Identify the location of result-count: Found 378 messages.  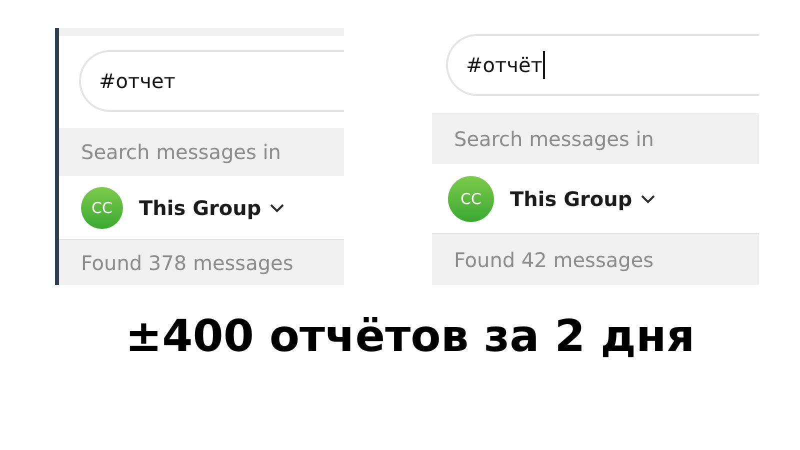
(201, 262).